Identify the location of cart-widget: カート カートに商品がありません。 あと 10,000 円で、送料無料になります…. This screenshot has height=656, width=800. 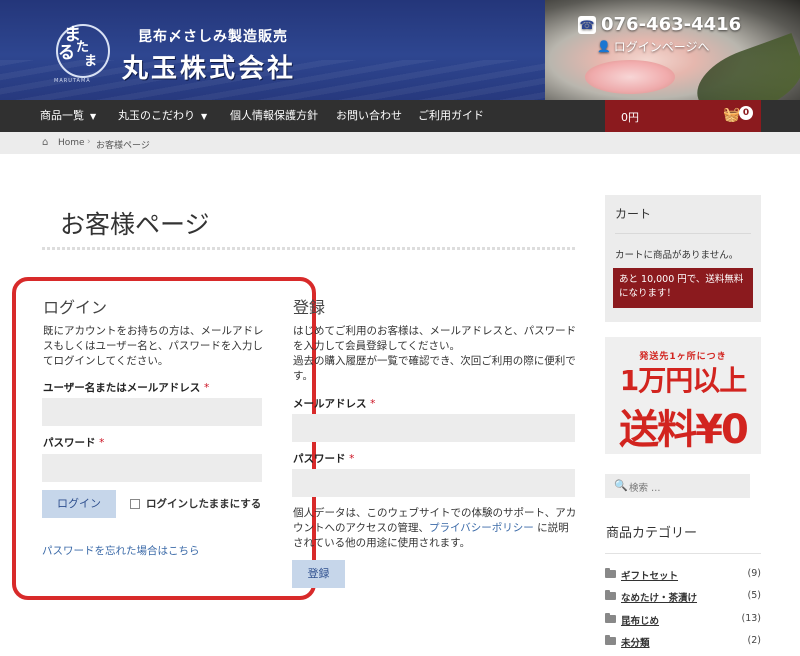
(683, 258).